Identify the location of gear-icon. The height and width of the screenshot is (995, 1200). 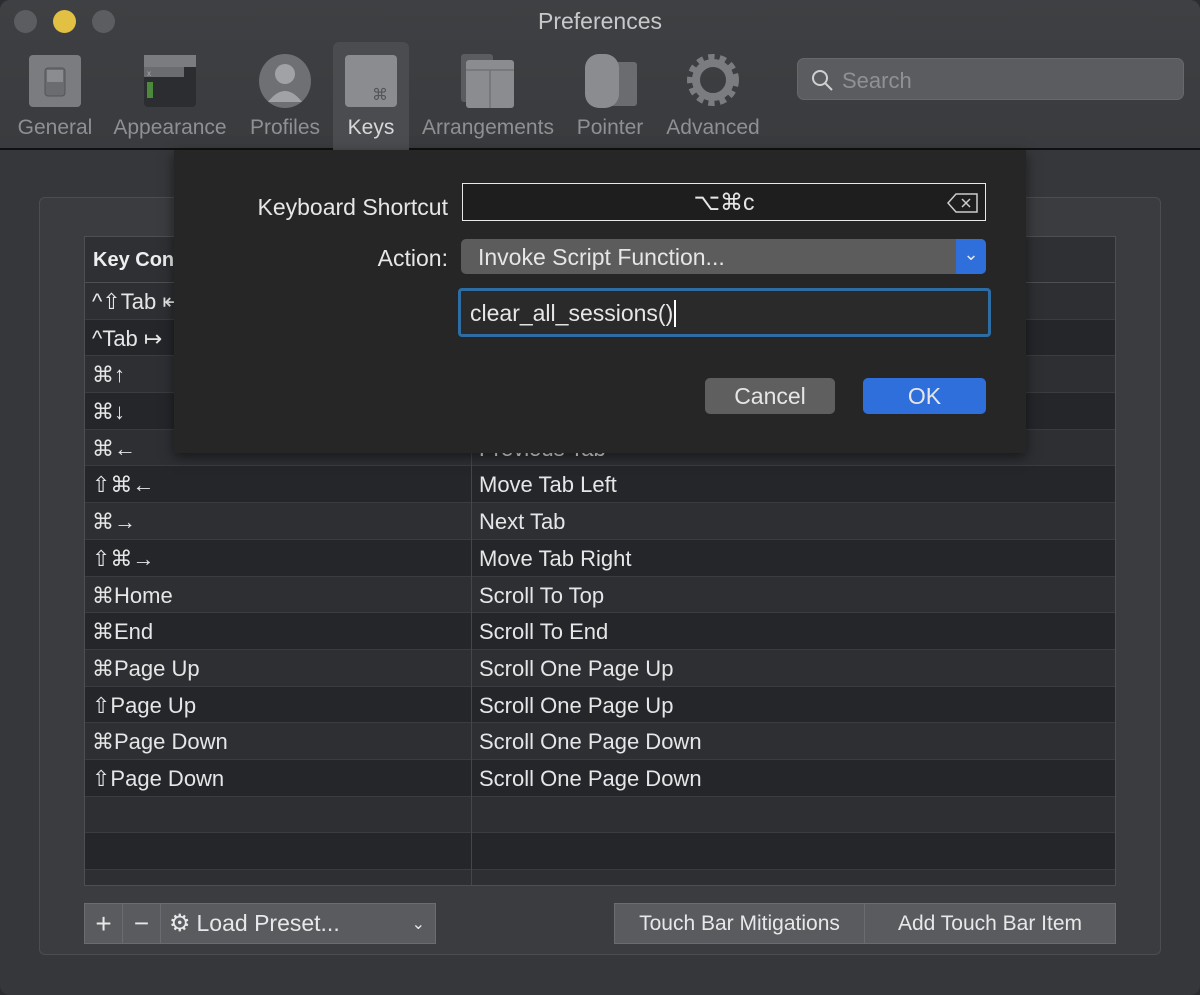
(713, 80).